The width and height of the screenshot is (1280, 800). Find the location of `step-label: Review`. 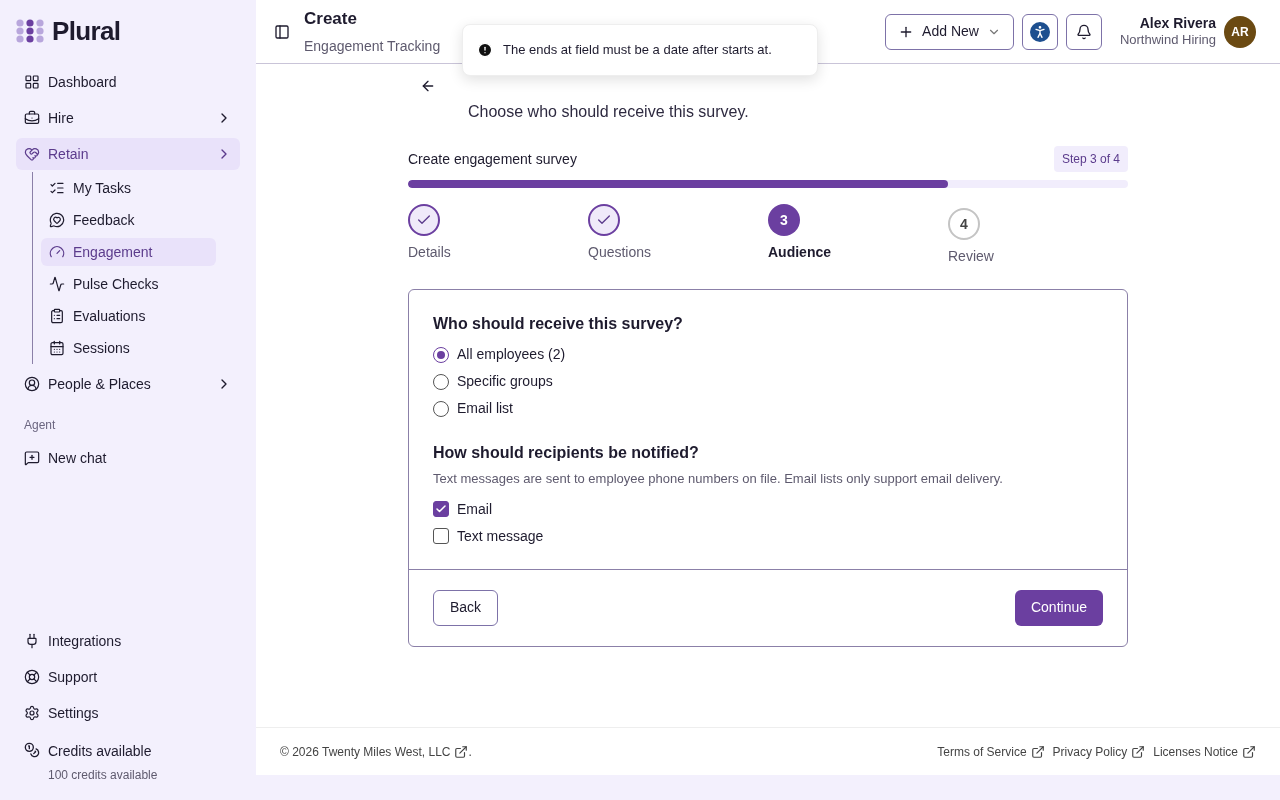

step-label: Review is located at coordinates (971, 256).